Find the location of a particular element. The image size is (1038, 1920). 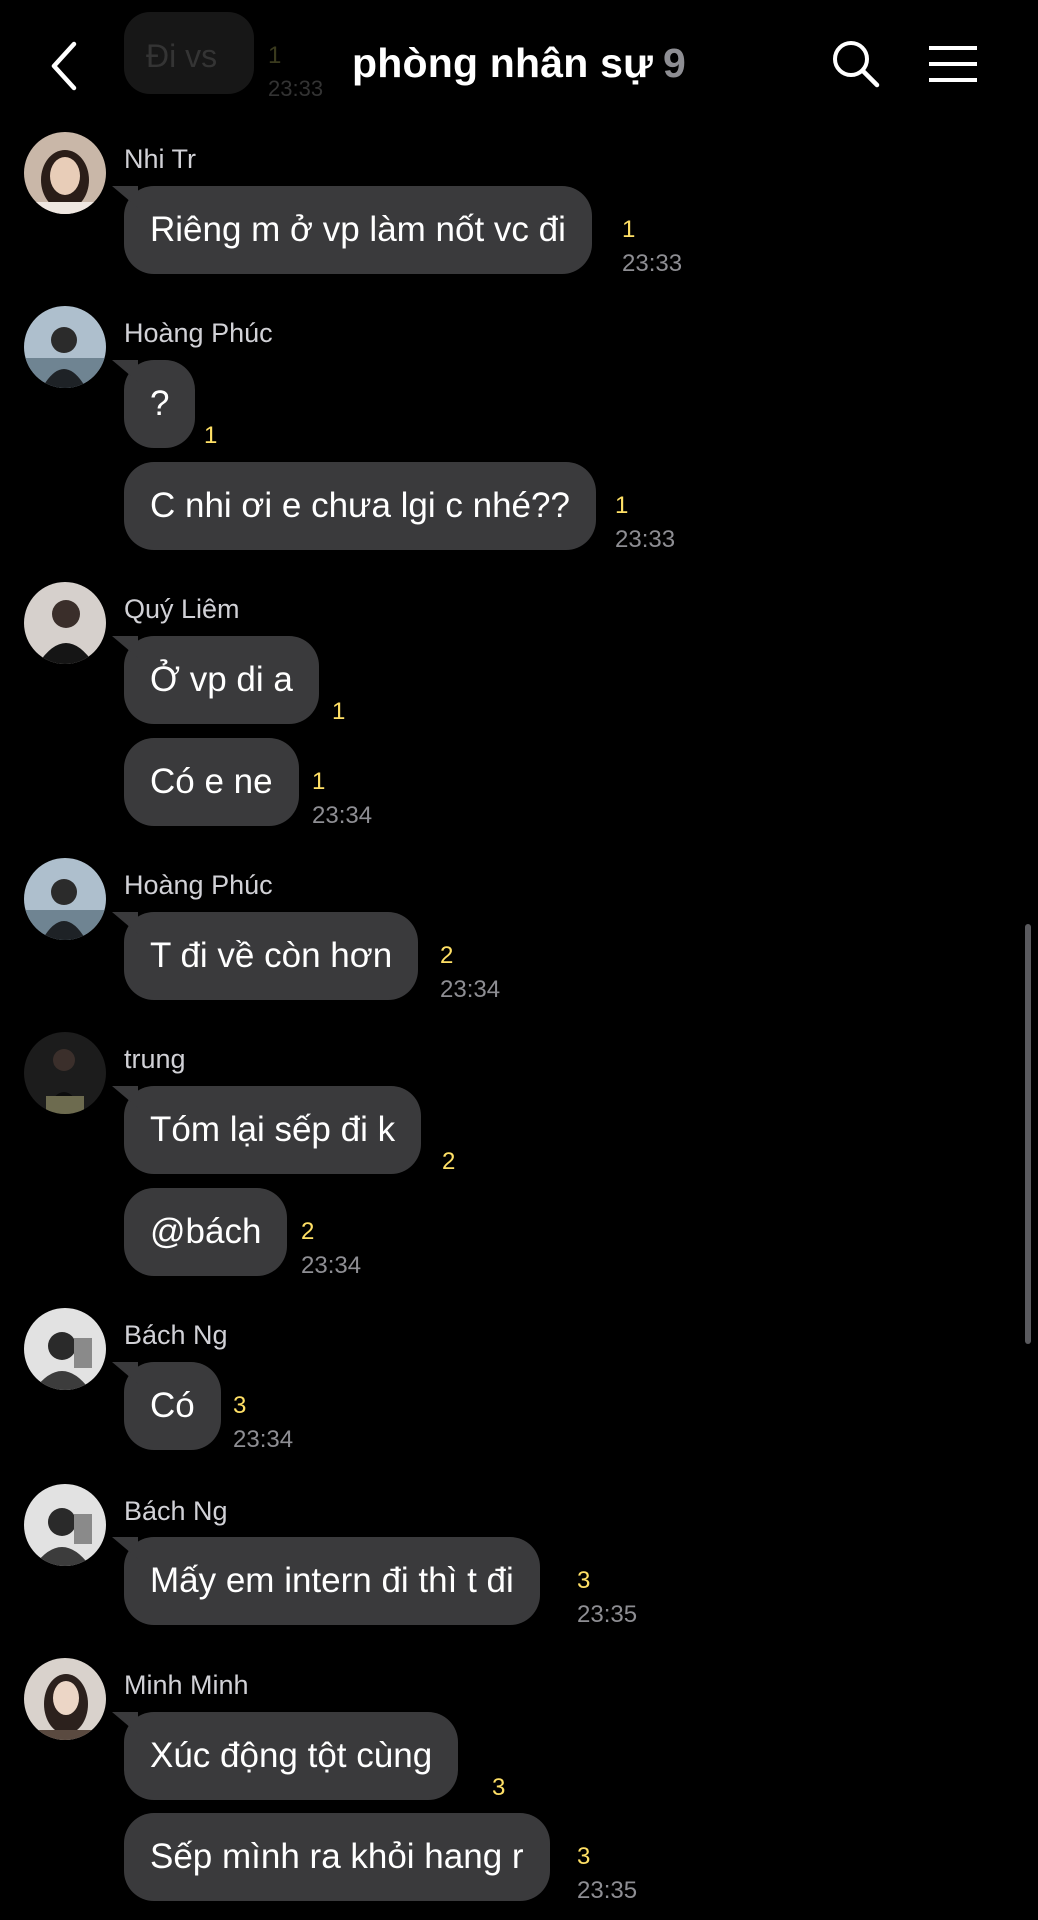

message-text: Mấy em intern đi thì t đi is located at coordinates (332, 1580).